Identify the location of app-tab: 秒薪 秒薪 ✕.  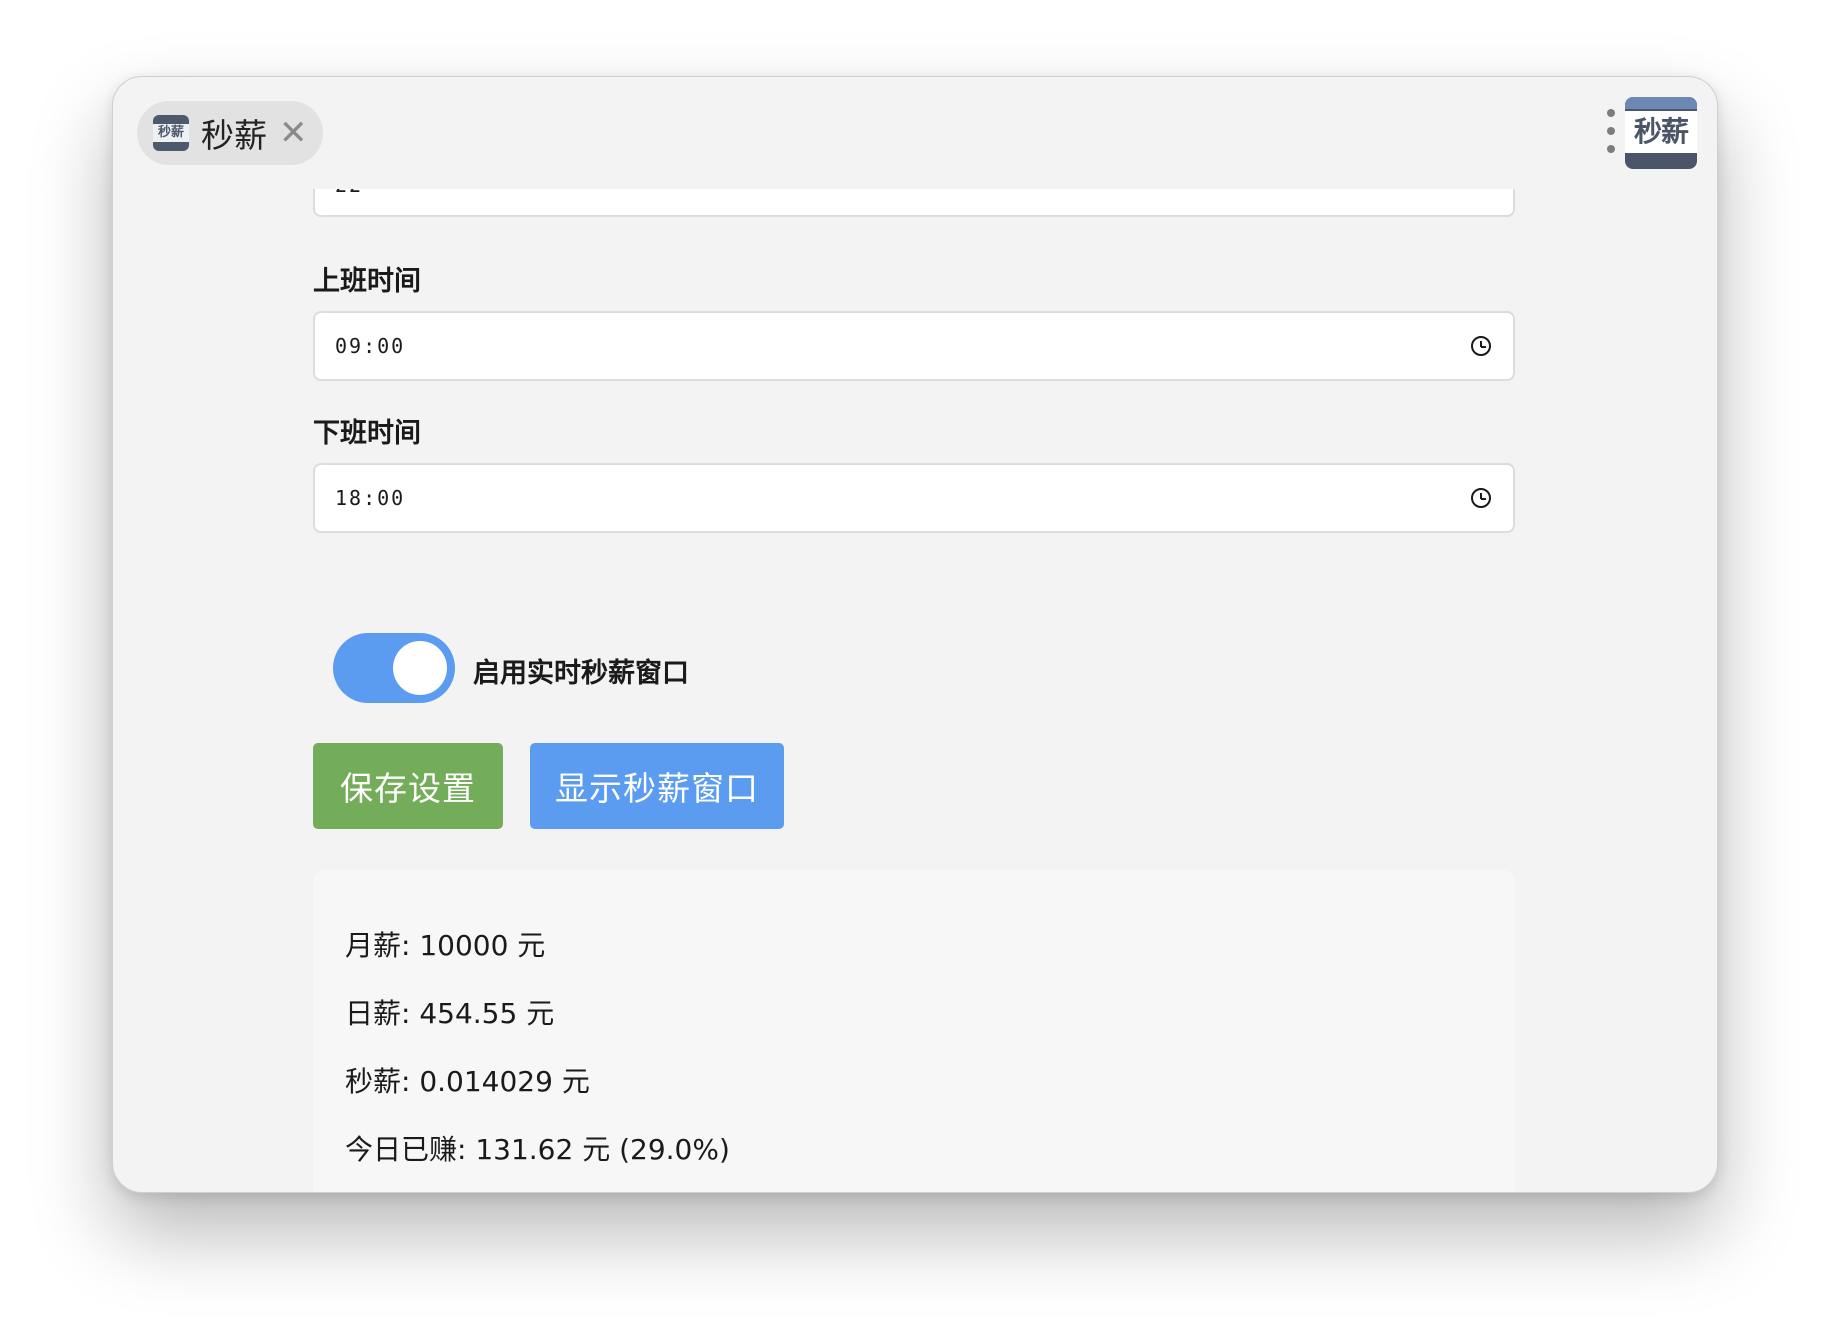
(230, 133).